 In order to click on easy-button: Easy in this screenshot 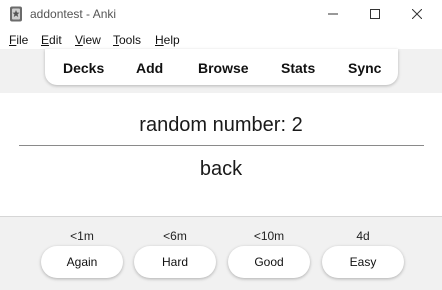, I will do `click(363, 262)`.